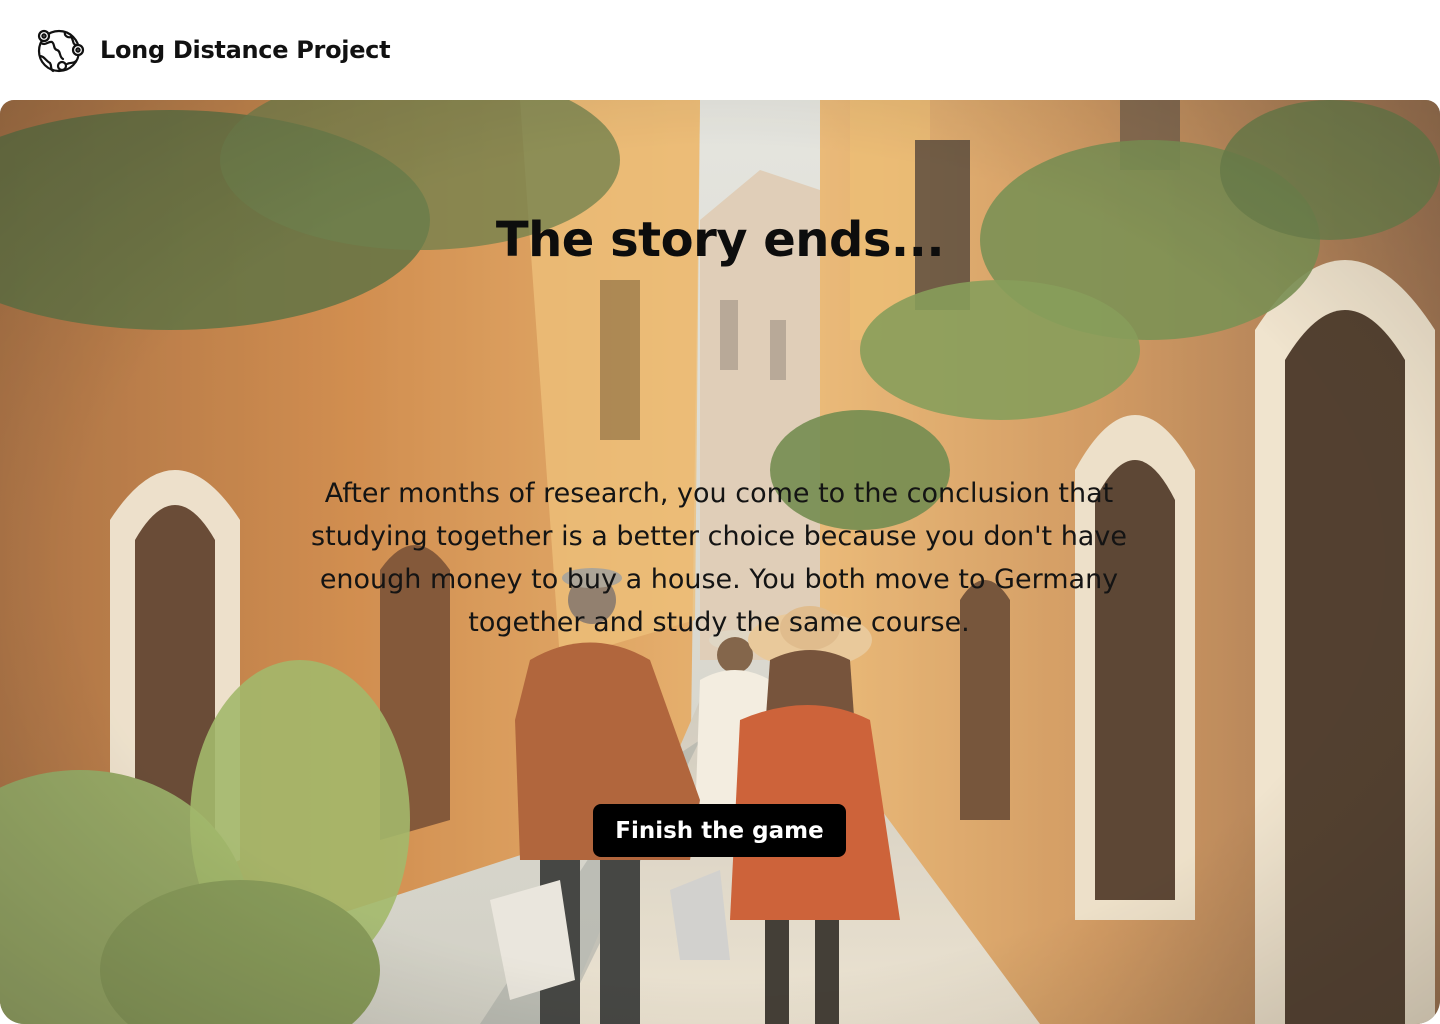 The image size is (1440, 1024). I want to click on brand-logo: Long Distance Project, so click(211, 50).